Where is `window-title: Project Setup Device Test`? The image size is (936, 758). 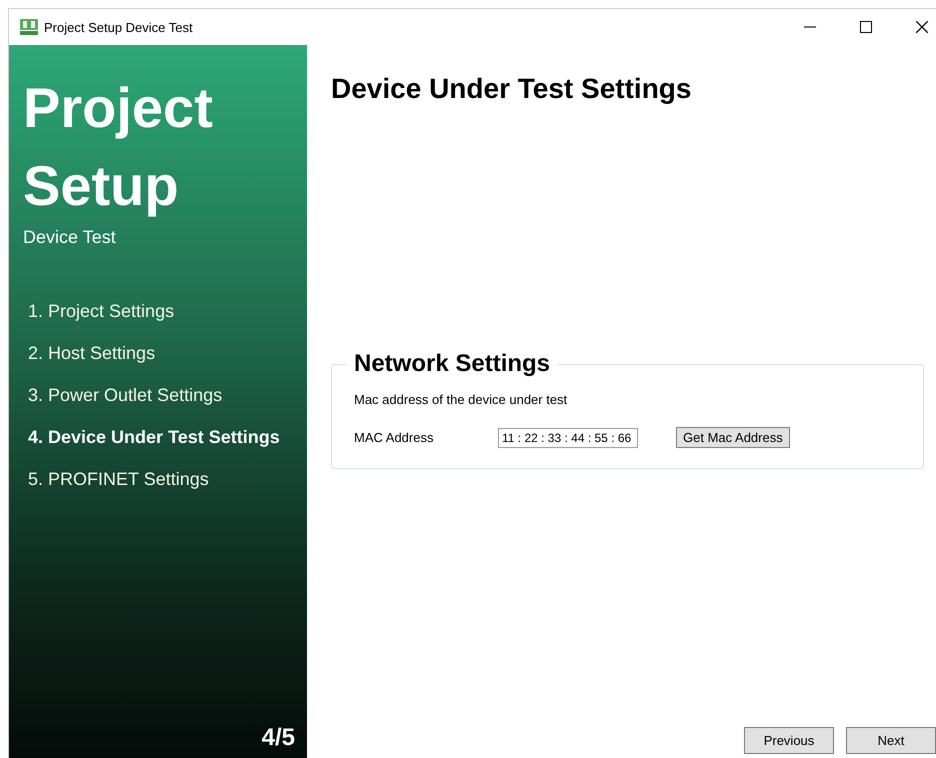
window-title: Project Setup Device Test is located at coordinates (118, 27).